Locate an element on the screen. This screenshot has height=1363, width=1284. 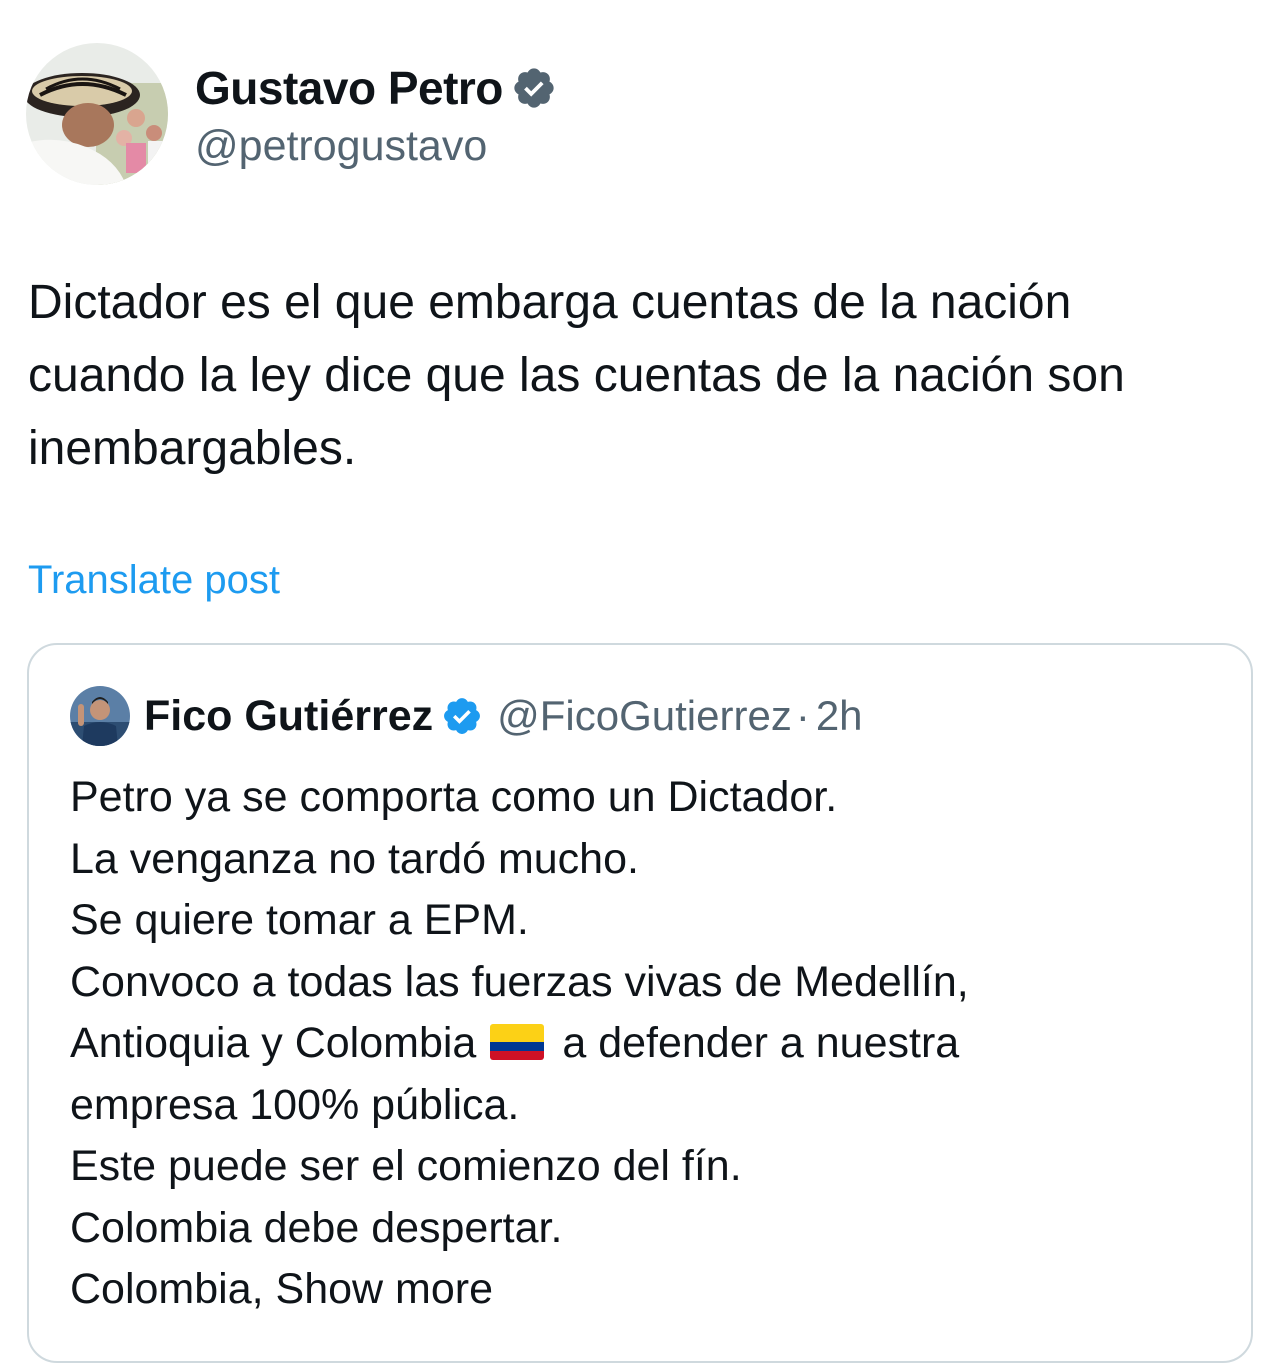
quoted-post-header: Fico Gutiérrez @FicoGutierrez · 2h is located at coordinates (466, 716).